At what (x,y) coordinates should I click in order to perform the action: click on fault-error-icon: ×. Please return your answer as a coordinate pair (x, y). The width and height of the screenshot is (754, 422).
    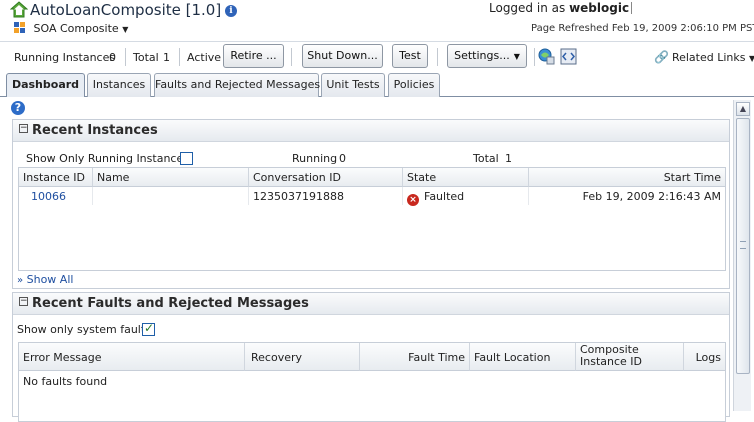
    Looking at the image, I should click on (413, 200).